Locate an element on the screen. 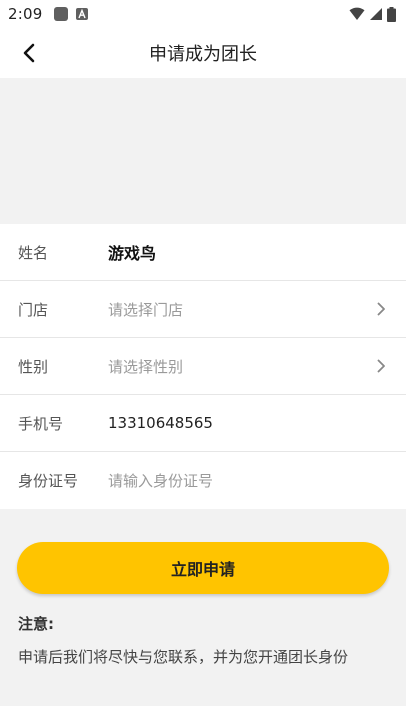 The width and height of the screenshot is (406, 722). form-row-id-number: 身份证号 请输入身份证号 is located at coordinates (203, 480).